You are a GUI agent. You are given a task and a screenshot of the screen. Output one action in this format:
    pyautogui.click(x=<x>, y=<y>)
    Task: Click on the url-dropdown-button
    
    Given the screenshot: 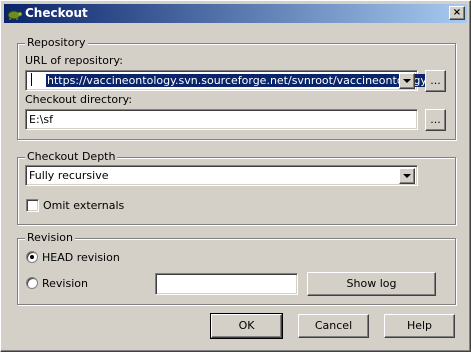 What is the action you would take?
    pyautogui.click(x=407, y=81)
    